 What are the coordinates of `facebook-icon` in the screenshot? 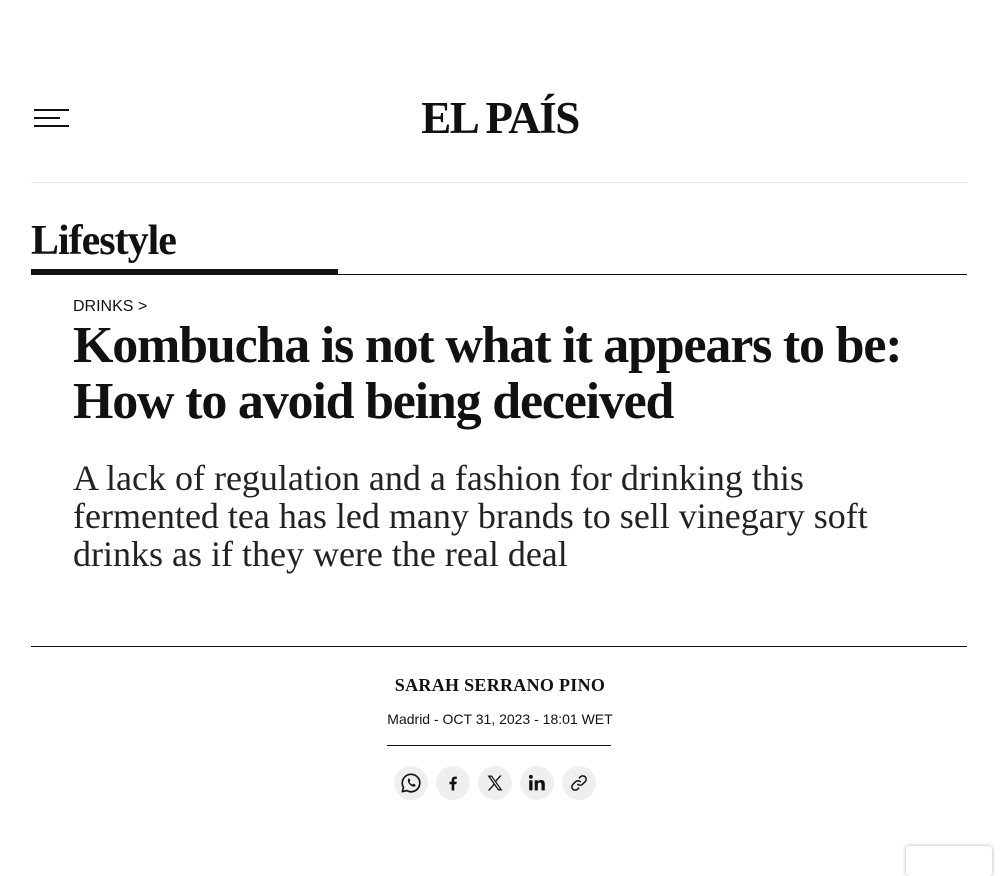 It's located at (453, 783).